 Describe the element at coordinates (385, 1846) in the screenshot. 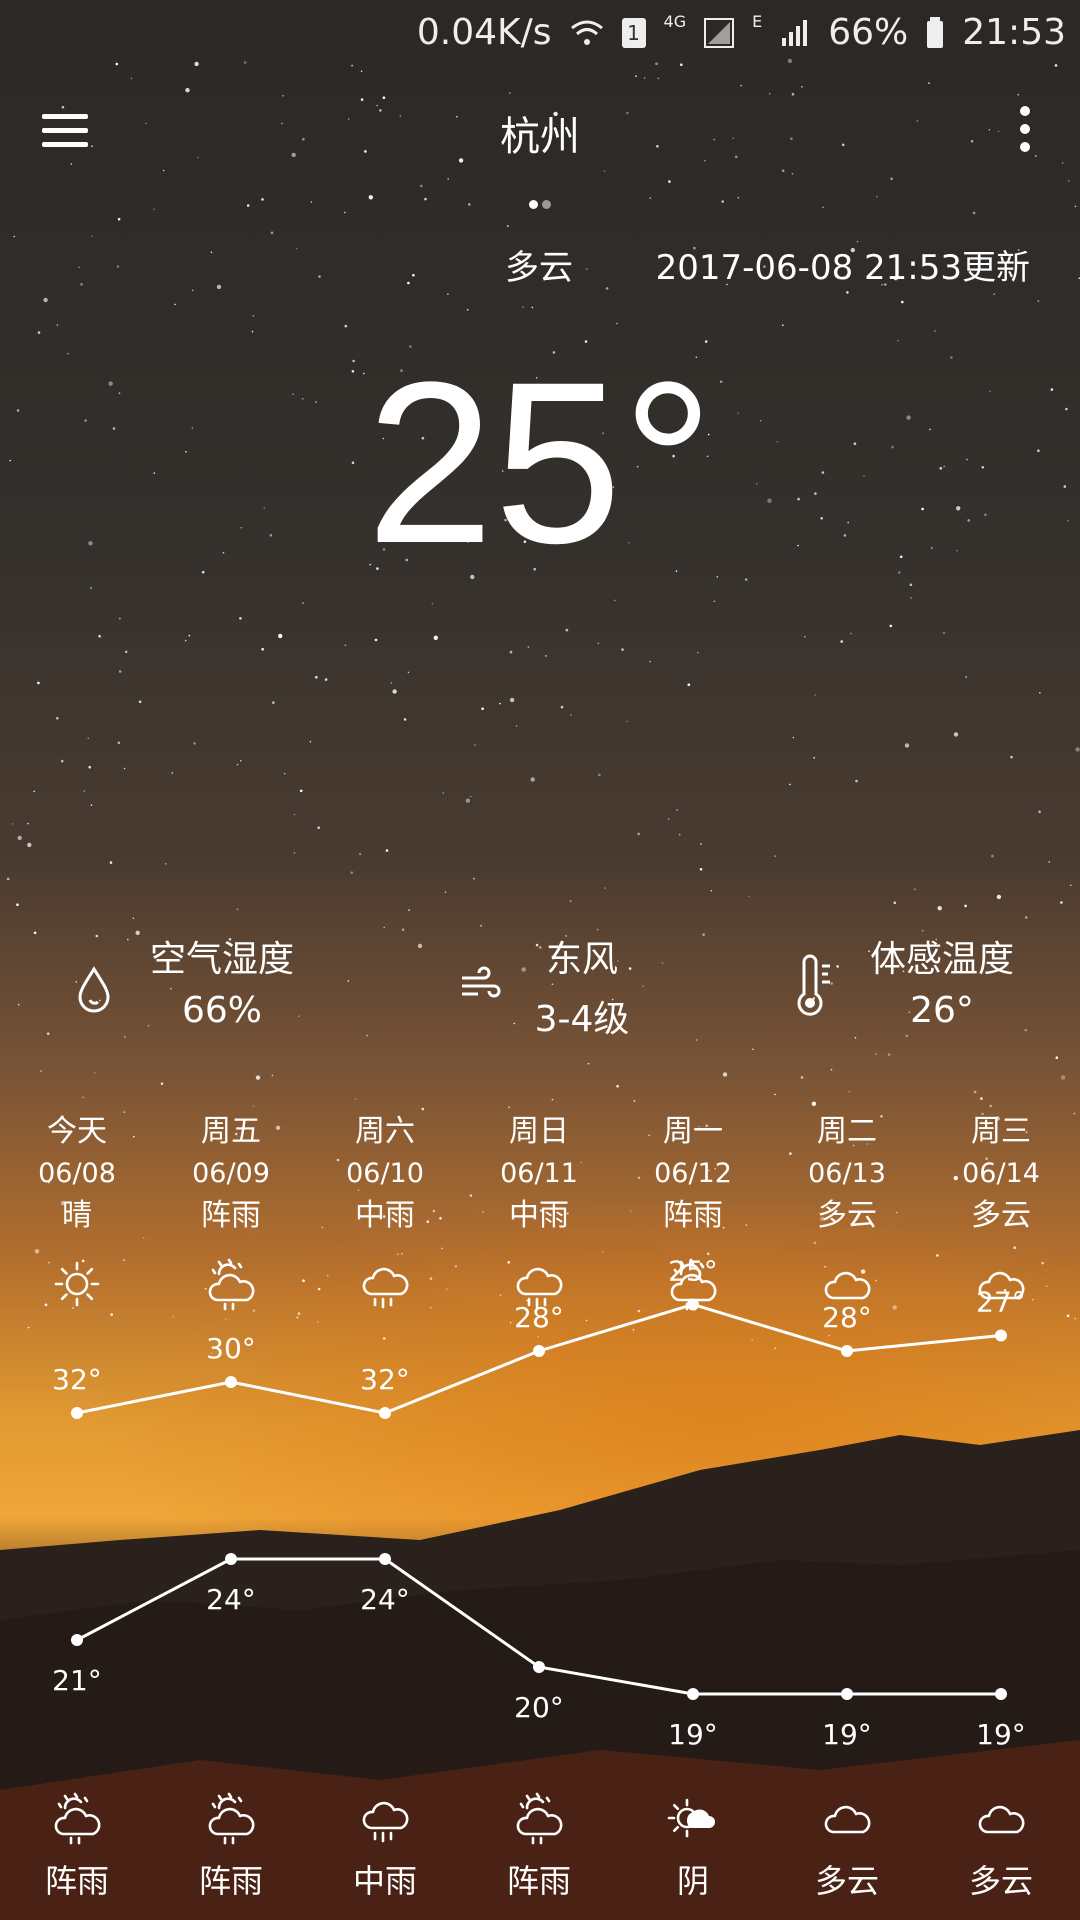

I see `forecast-night-column: 中雨` at that location.